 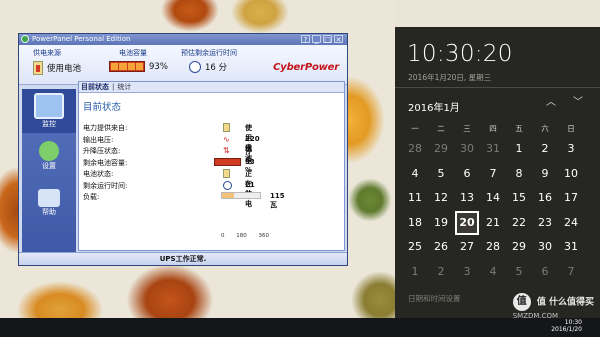 What do you see at coordinates (467, 247) in the screenshot?
I see `calendar-day: 27` at bounding box center [467, 247].